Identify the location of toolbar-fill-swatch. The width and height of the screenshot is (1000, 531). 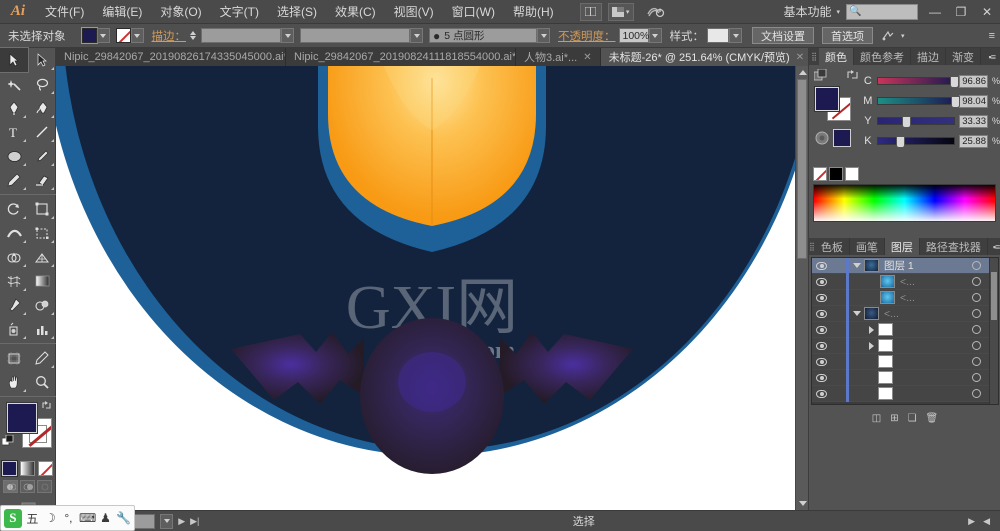
(22, 418).